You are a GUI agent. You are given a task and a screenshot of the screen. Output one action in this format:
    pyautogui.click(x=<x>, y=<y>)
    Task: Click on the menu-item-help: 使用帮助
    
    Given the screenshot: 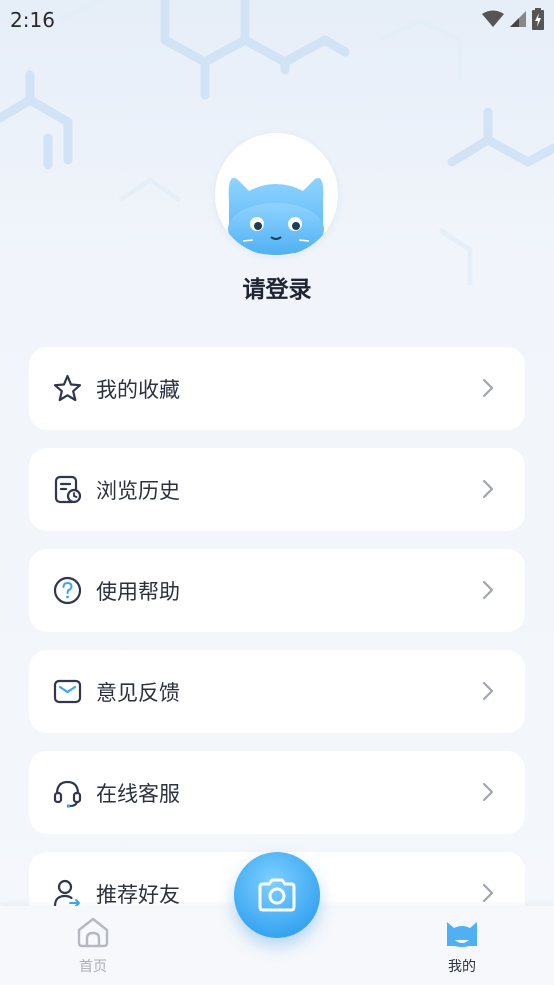 What is the action you would take?
    pyautogui.click(x=277, y=590)
    